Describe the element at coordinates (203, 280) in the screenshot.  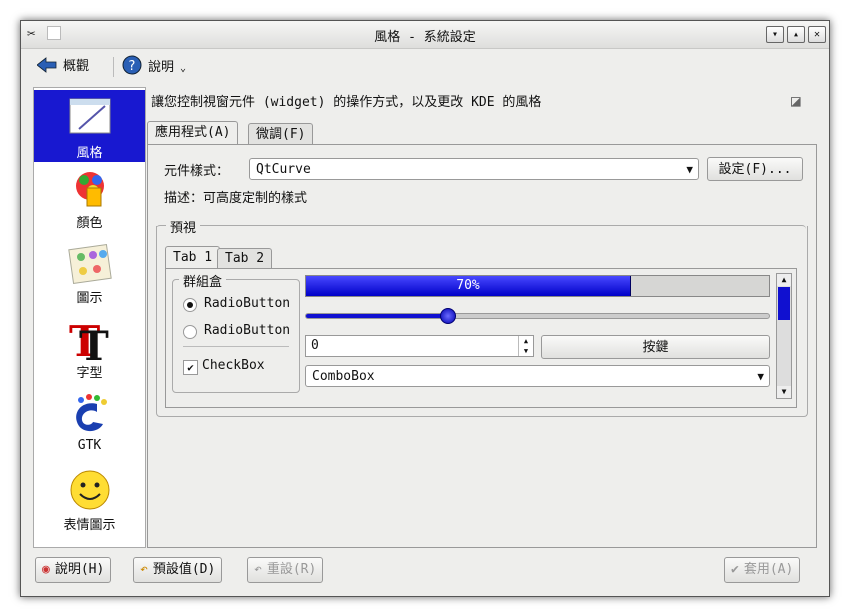
I see `groupbox-title: 群組盒` at that location.